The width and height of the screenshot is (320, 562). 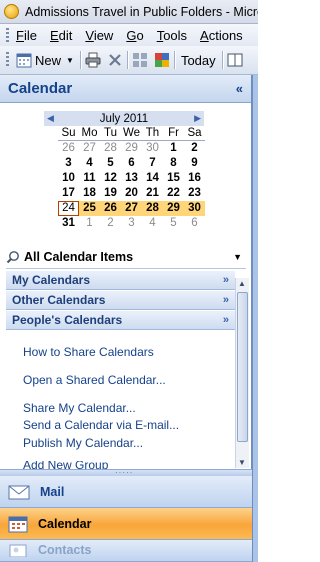 What do you see at coordinates (126, 524) in the screenshot?
I see `nav-button-calendar: Calendar` at bounding box center [126, 524].